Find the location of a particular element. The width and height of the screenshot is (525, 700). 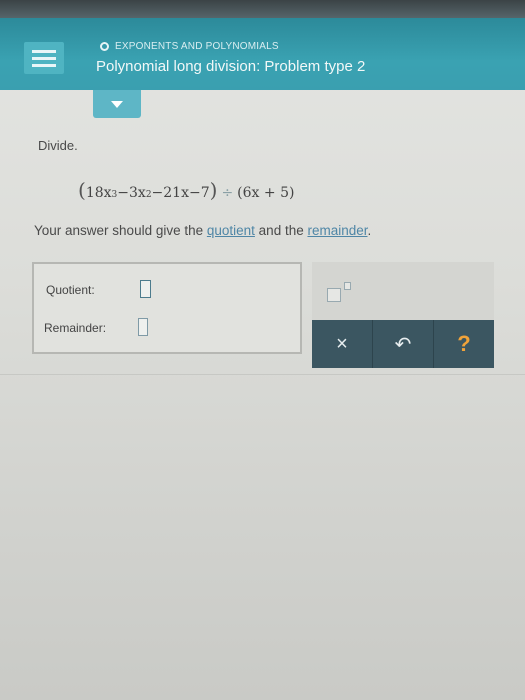

quotient-label: Quotient: is located at coordinates (70, 290).